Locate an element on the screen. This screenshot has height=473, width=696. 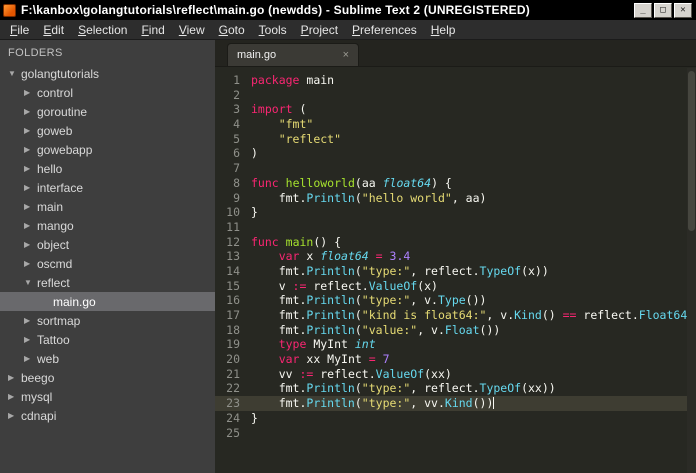
tree-item-goroutine: ▶ goroutine is located at coordinates (107, 111).